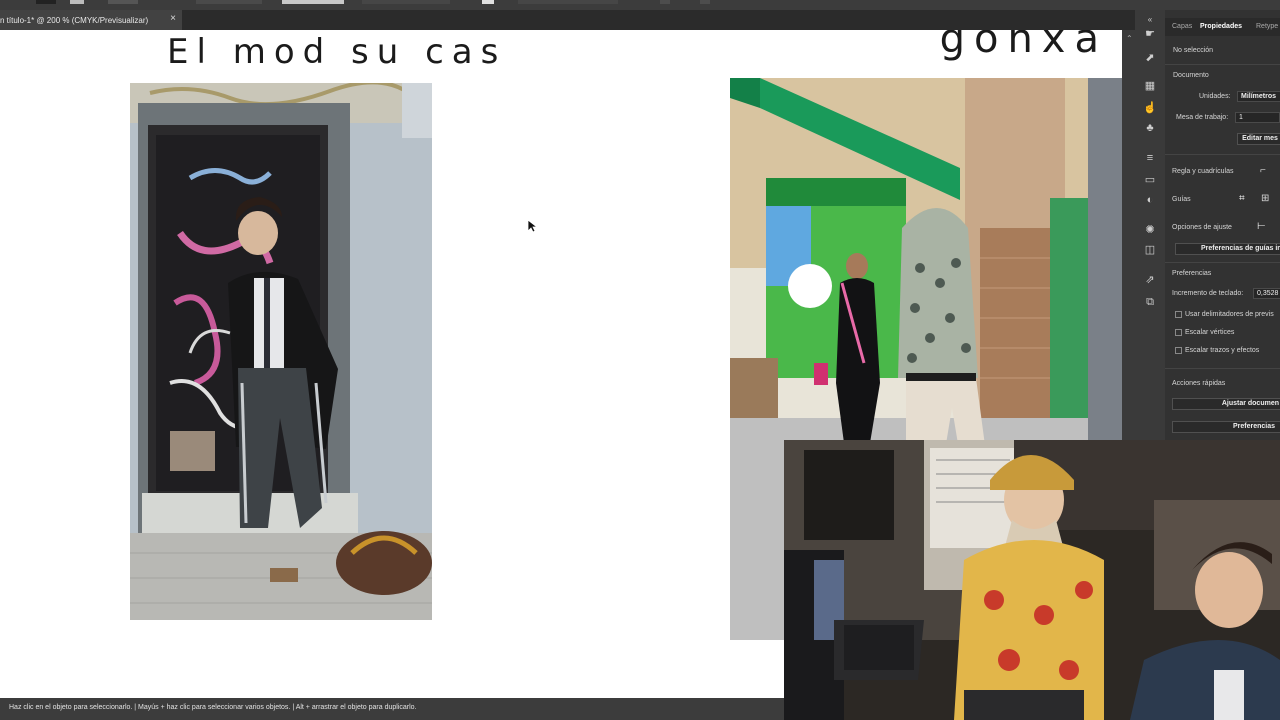  What do you see at coordinates (1150, 200) in the screenshot?
I see `appearance-icon: ◐` at bounding box center [1150, 200].